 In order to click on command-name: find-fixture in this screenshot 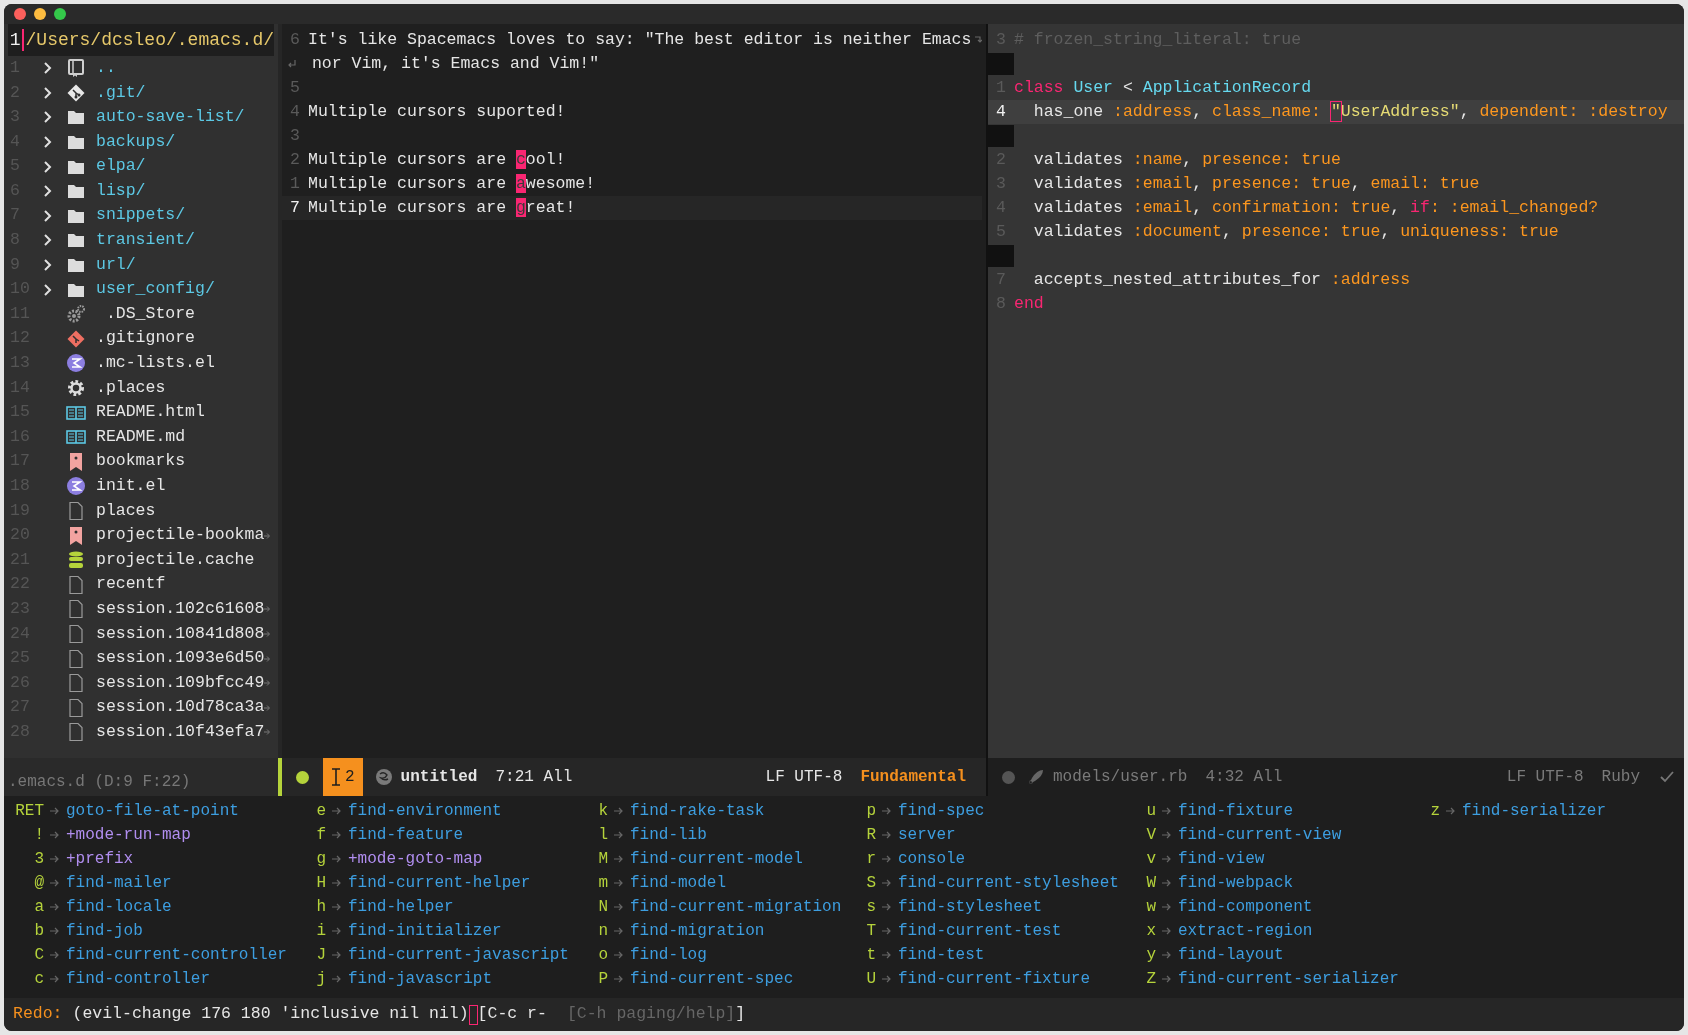, I will do `click(1236, 811)`.